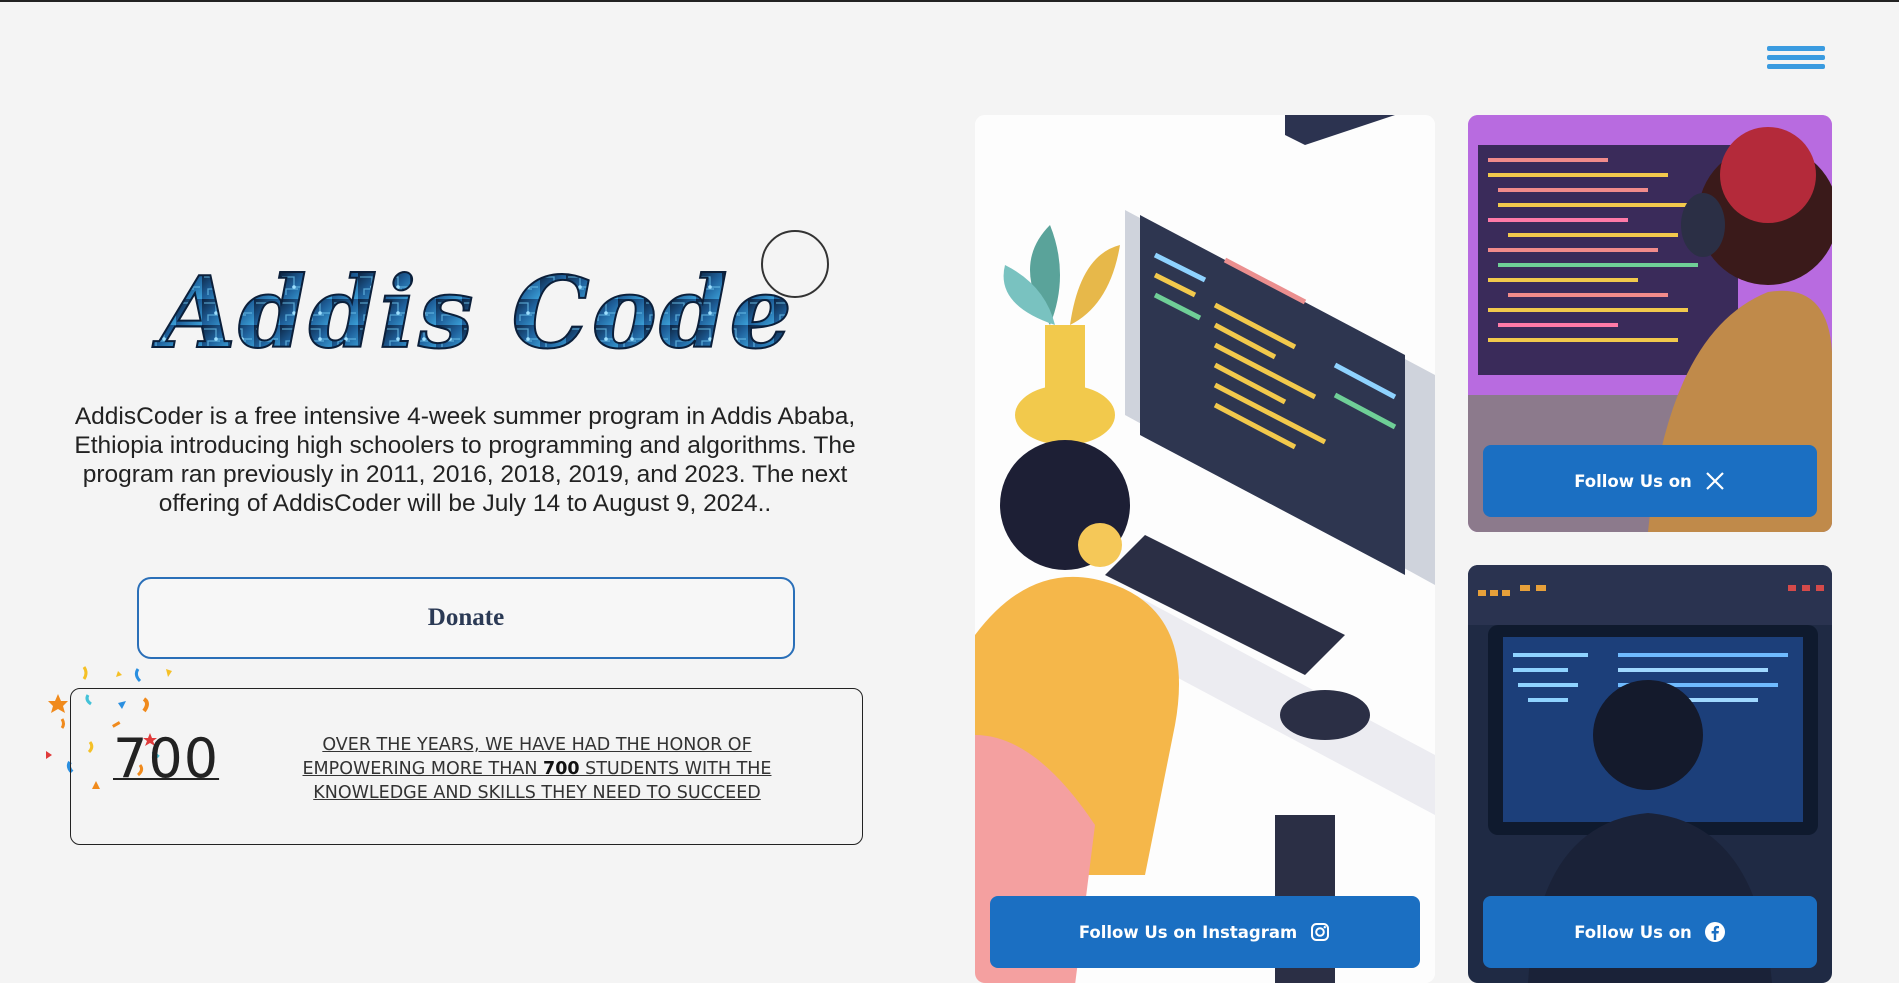 This screenshot has height=983, width=1899. I want to click on facebook-icon, so click(1715, 932).